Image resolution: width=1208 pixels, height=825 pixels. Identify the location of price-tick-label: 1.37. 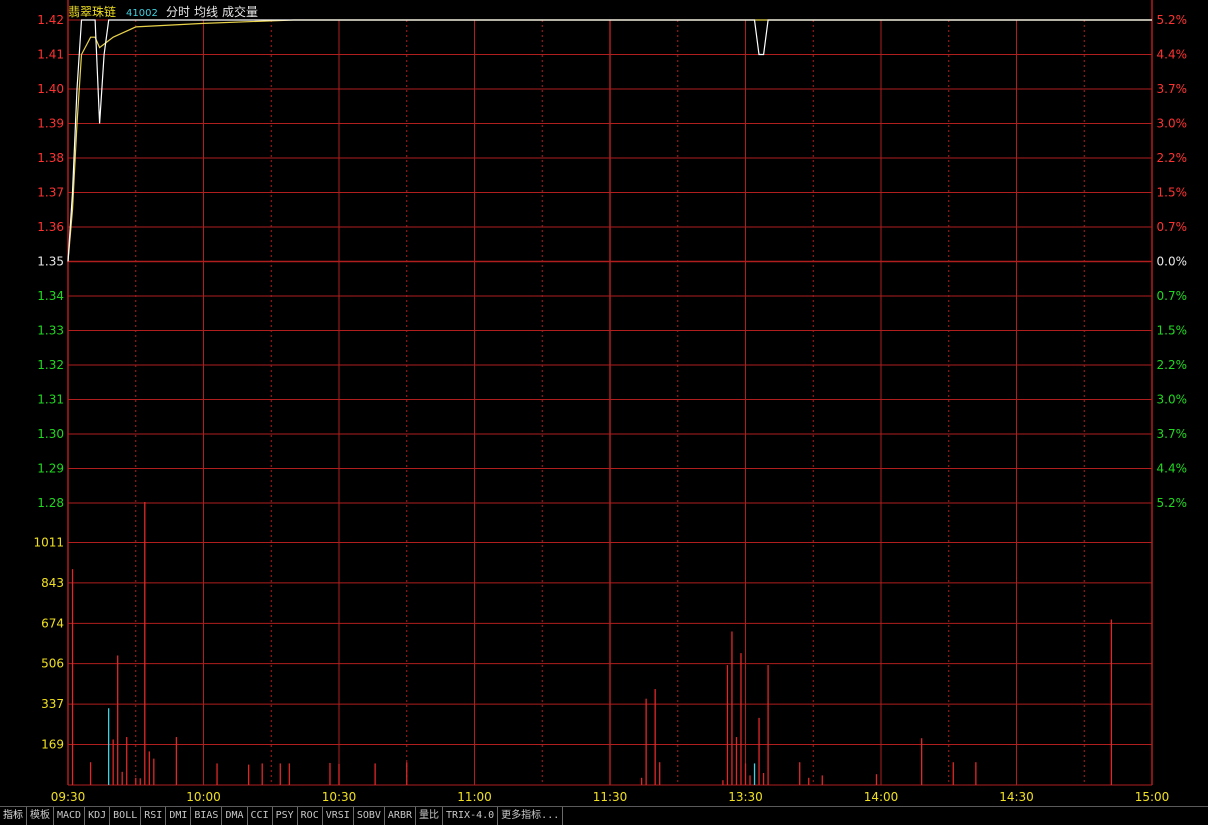
(50, 193).